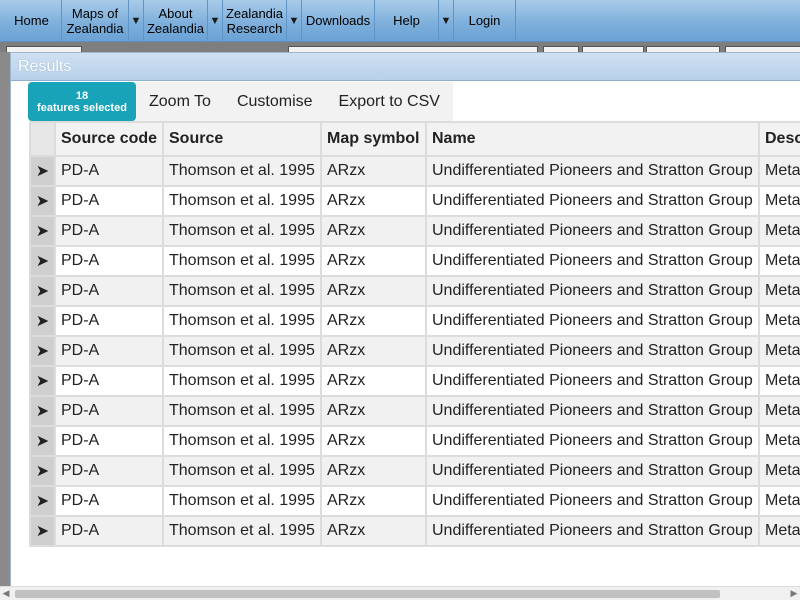 The height and width of the screenshot is (600, 800). I want to click on features-selected-badge: 18 features selected, so click(82, 101).